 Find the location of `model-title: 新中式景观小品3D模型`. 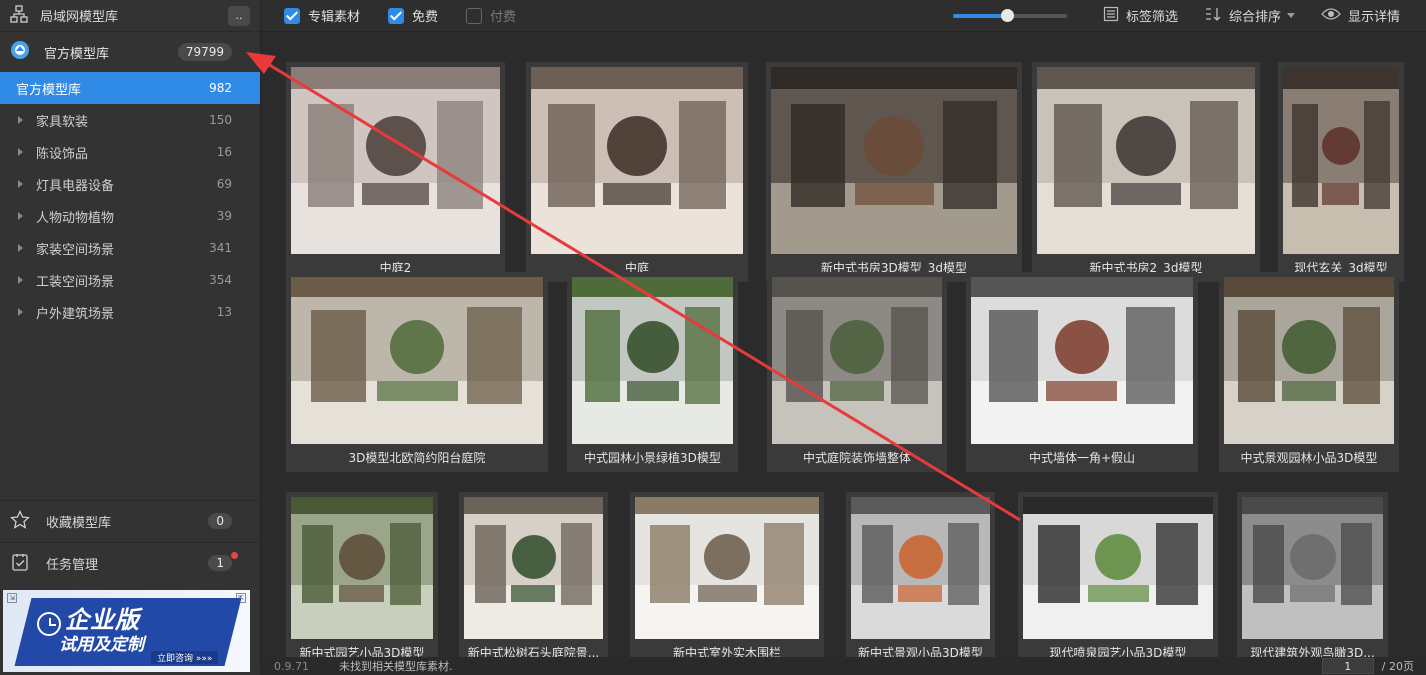

model-title: 新中式景观小品3D模型 is located at coordinates (920, 651).